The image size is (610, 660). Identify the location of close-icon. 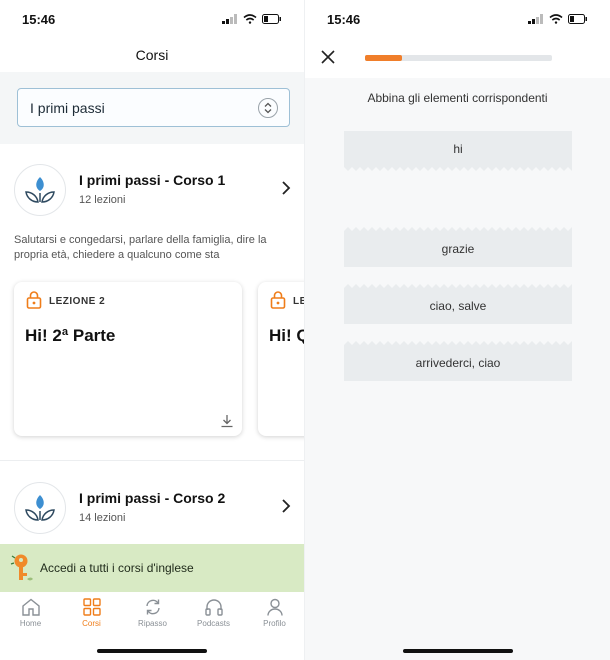
(328, 57).